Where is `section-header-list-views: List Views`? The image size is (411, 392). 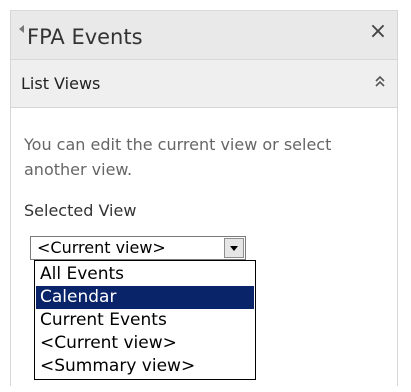
section-header-list-views: List Views is located at coordinates (204, 84).